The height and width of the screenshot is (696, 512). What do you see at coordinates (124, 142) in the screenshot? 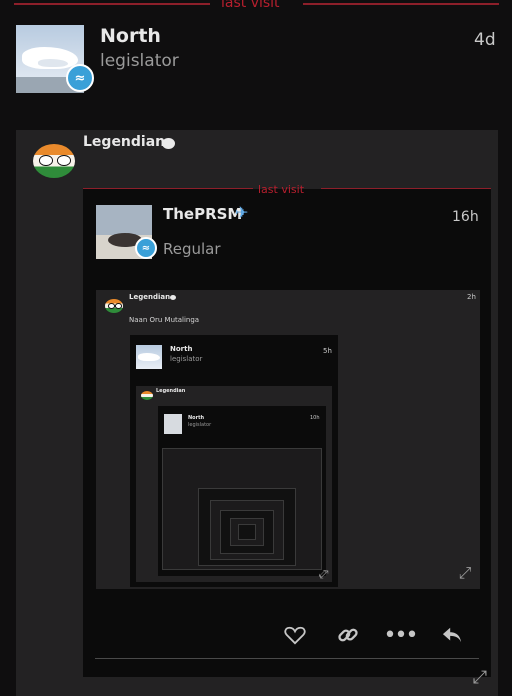
I see `quote-author-name: Legendian` at bounding box center [124, 142].